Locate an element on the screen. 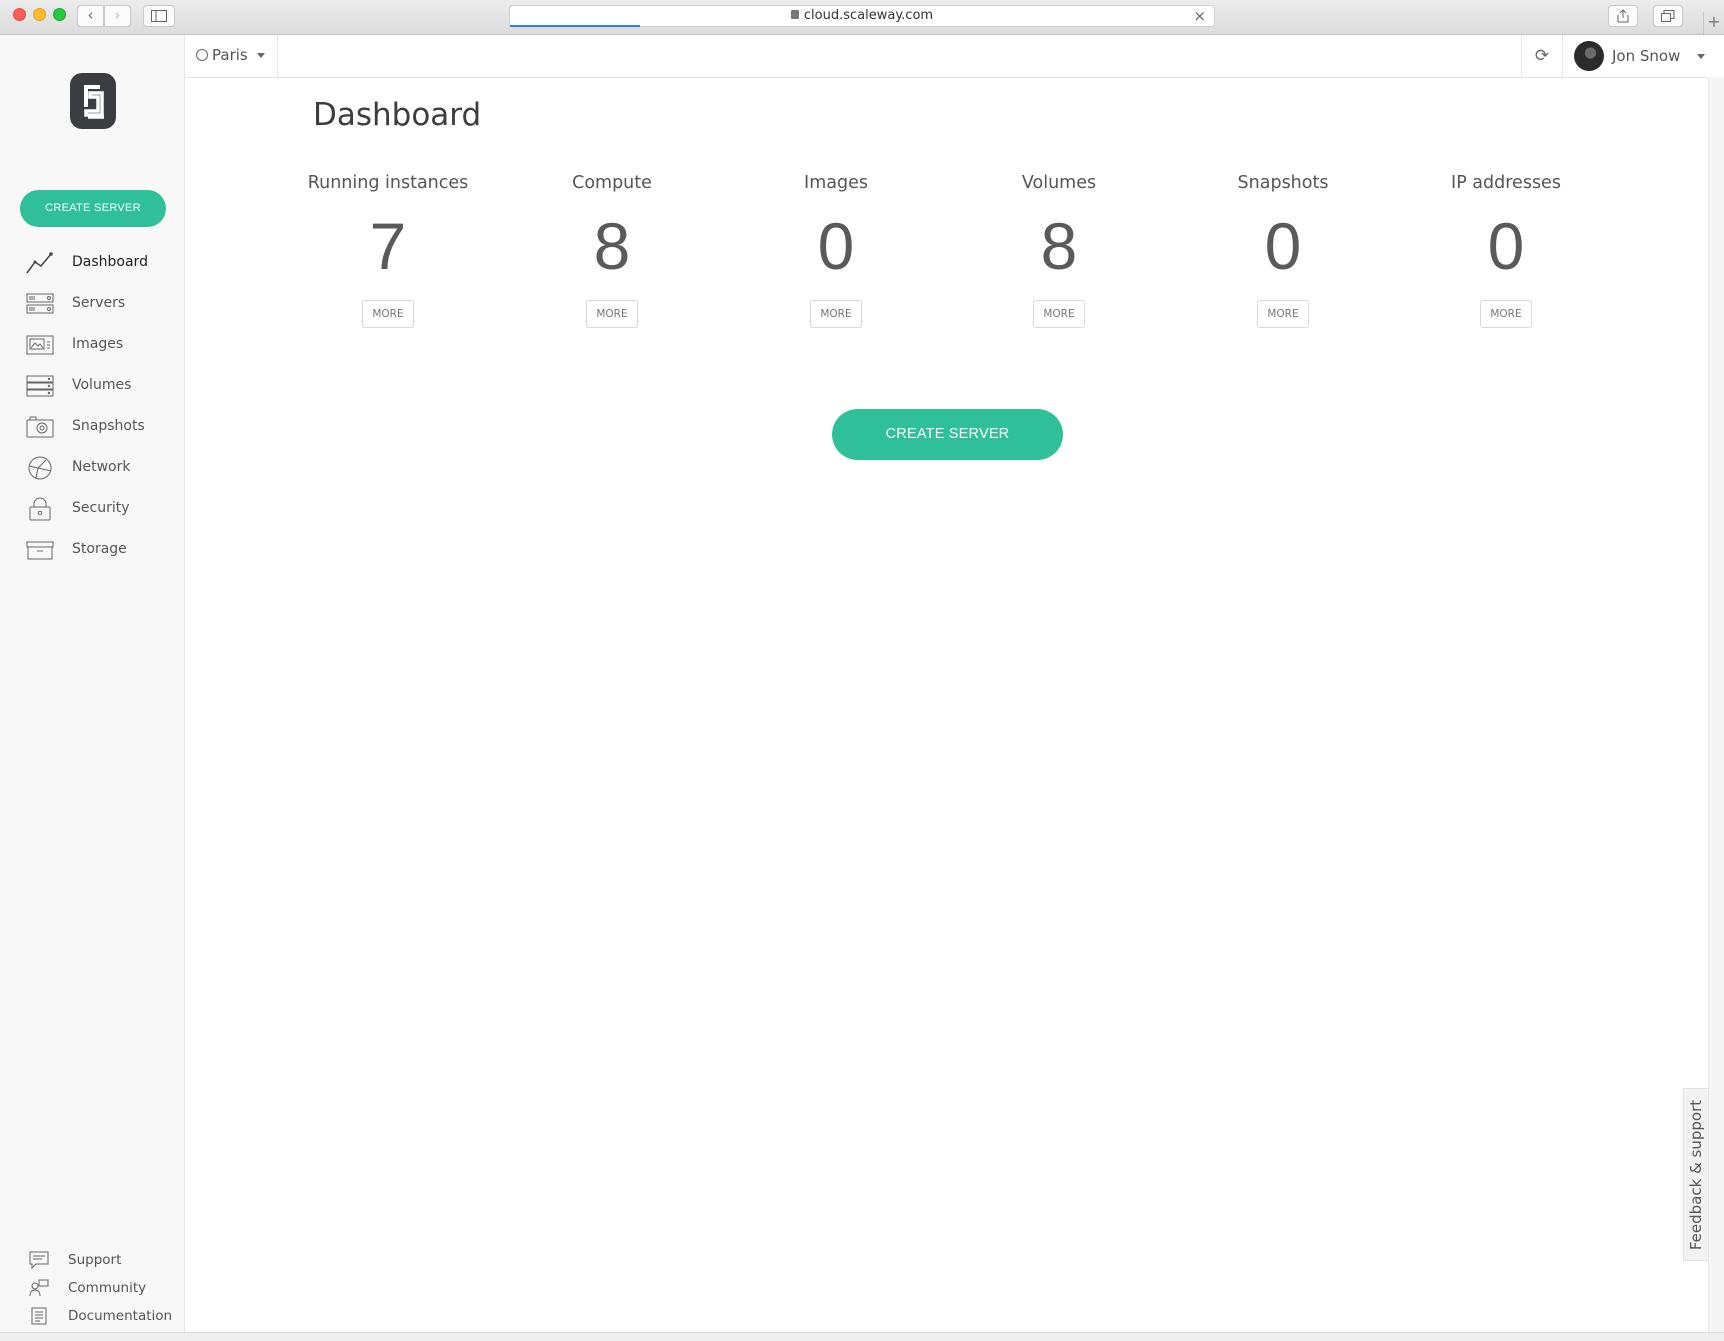 The image size is (1724, 1341). sidebar-item-label: Volumes is located at coordinates (102, 385).